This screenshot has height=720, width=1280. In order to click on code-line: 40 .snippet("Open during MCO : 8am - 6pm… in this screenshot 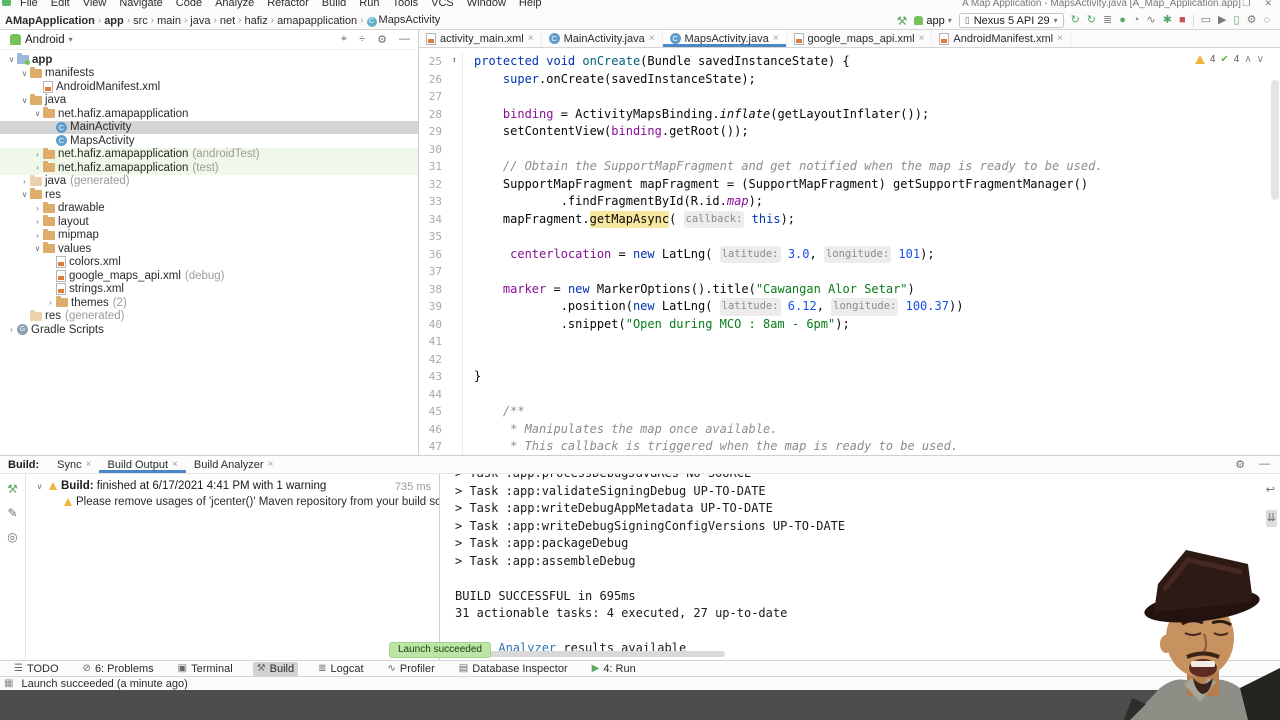, I will do `click(849, 324)`.